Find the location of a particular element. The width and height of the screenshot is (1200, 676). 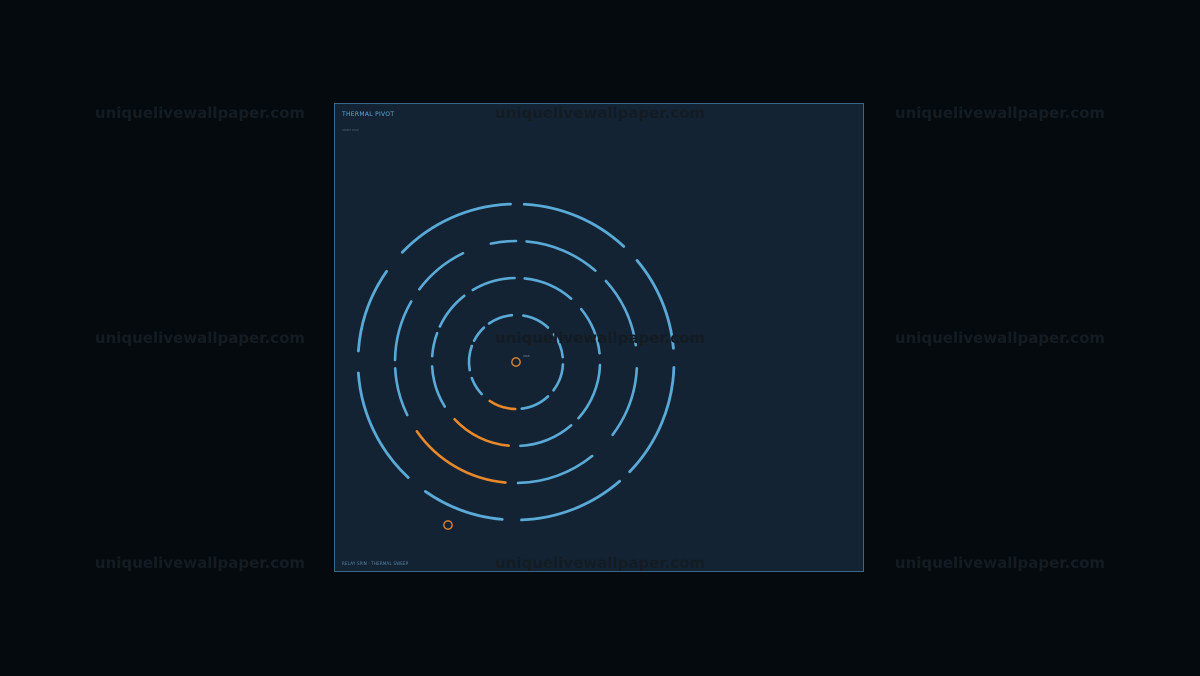

center-label: ORB is located at coordinates (526, 356).